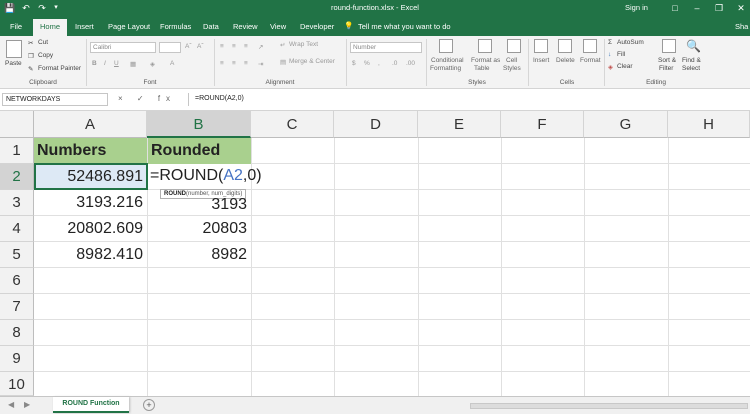 The image size is (750, 414). Describe the element at coordinates (354, 63) in the screenshot. I see `currency-icon: $` at that location.